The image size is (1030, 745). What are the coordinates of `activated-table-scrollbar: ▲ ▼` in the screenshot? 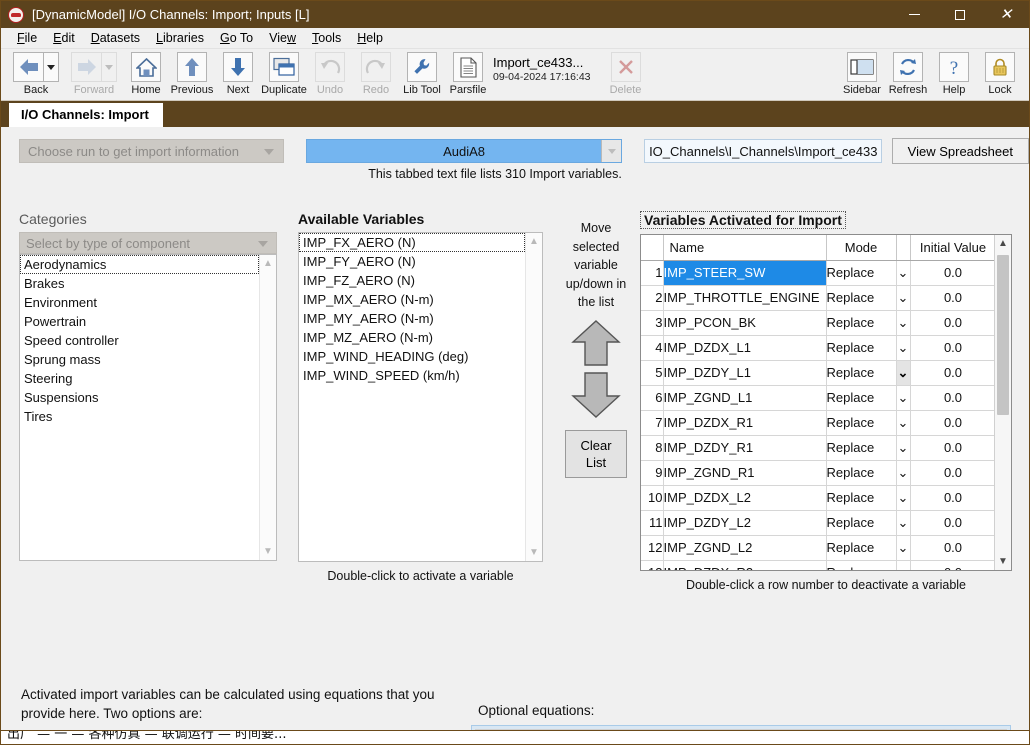 It's located at (1002, 402).